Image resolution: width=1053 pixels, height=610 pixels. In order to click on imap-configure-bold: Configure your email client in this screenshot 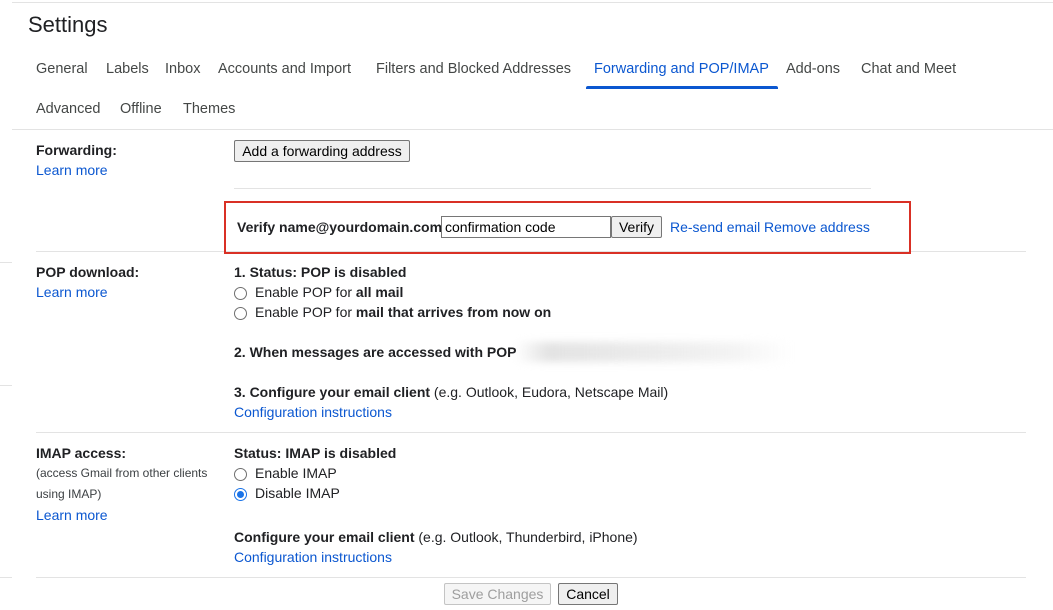, I will do `click(324, 537)`.